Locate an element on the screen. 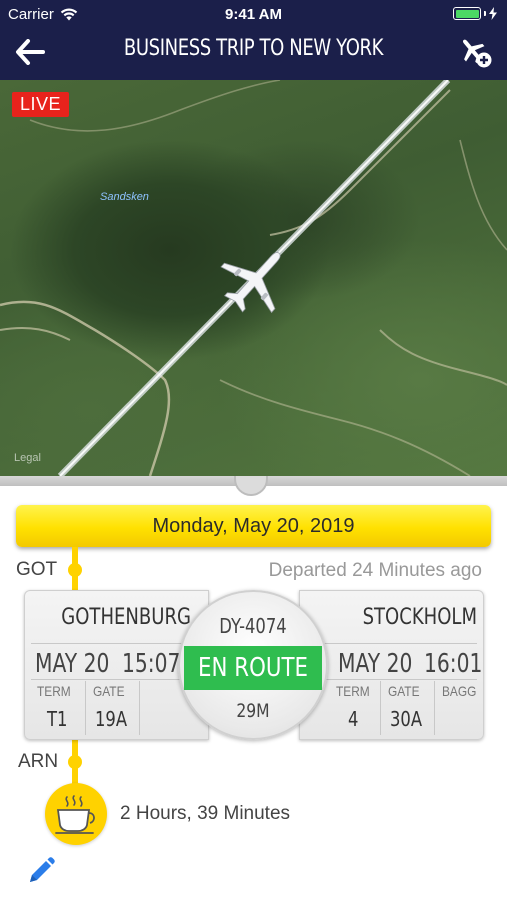  map-legal-link: Legal is located at coordinates (27, 458).